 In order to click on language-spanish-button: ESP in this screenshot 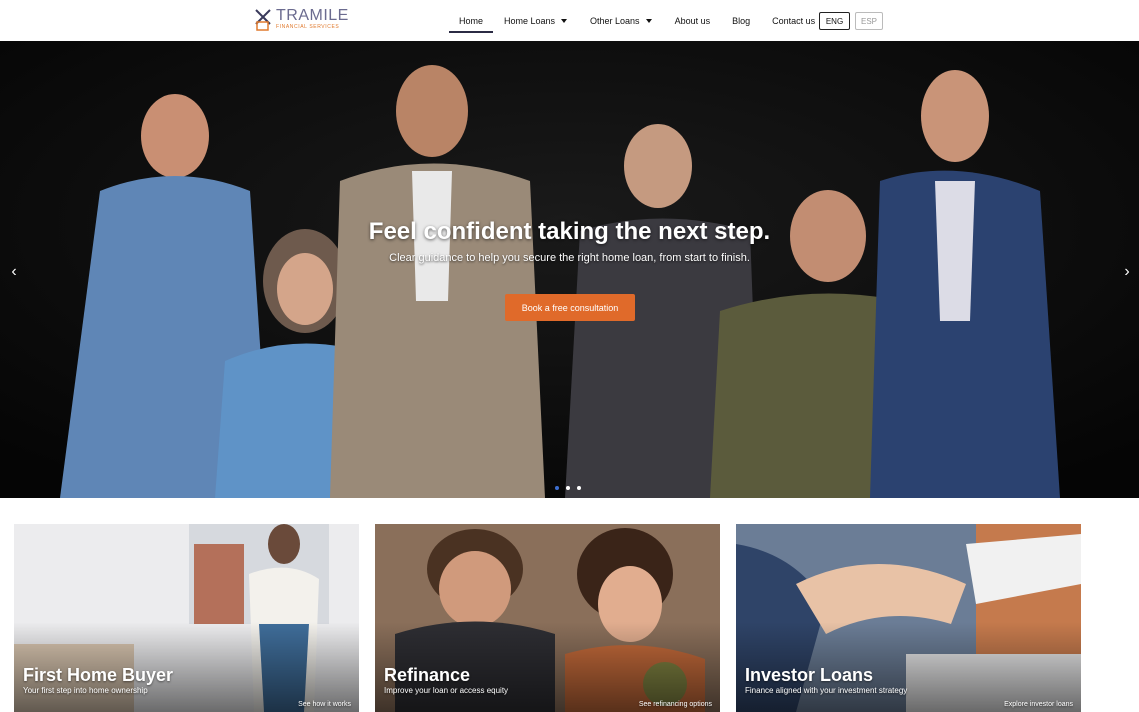, I will do `click(869, 21)`.